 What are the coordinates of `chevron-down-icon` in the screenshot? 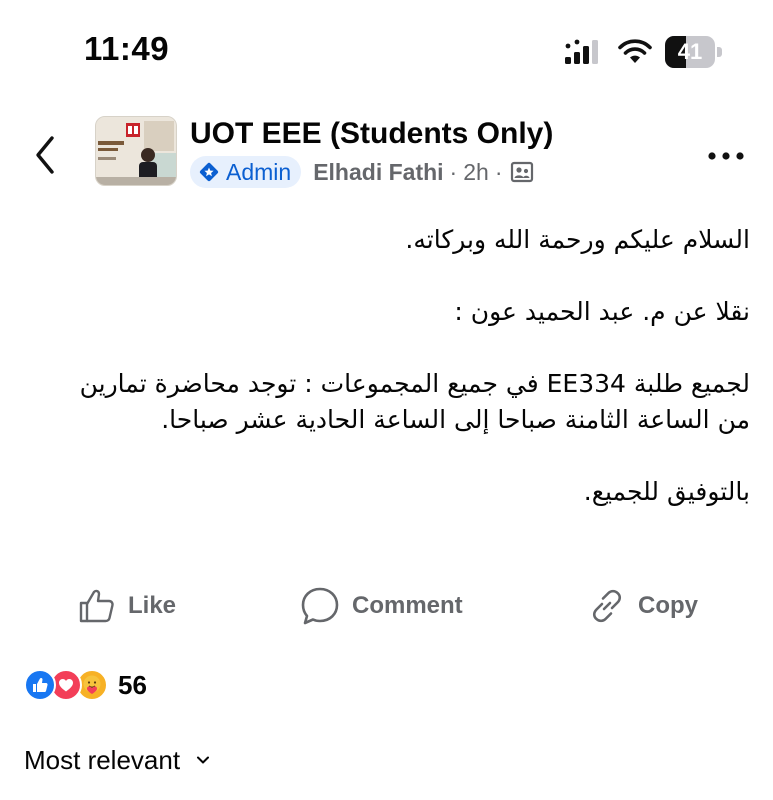 It's located at (203, 760).